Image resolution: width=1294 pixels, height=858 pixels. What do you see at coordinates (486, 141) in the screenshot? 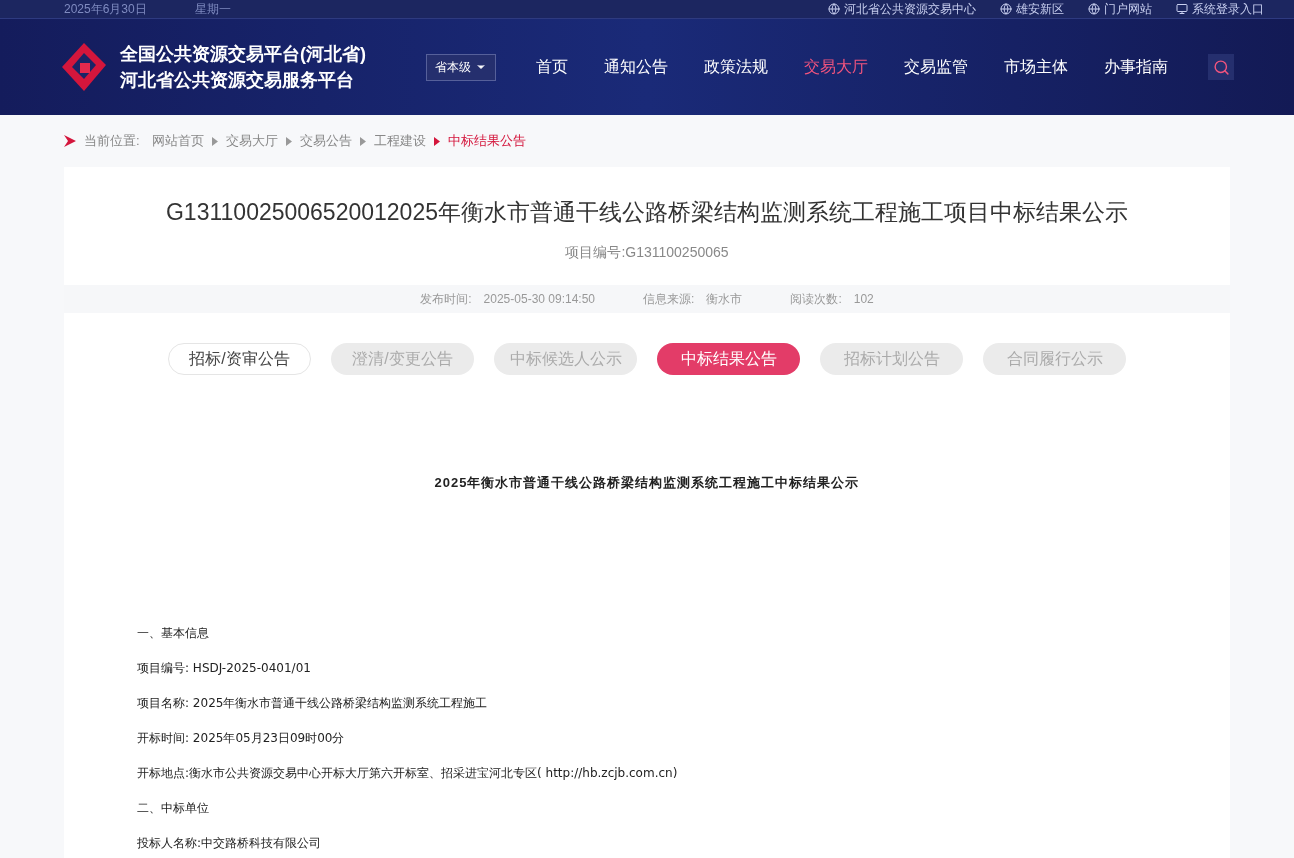
I see `breadcrumb-item: 中标结果公告` at bounding box center [486, 141].